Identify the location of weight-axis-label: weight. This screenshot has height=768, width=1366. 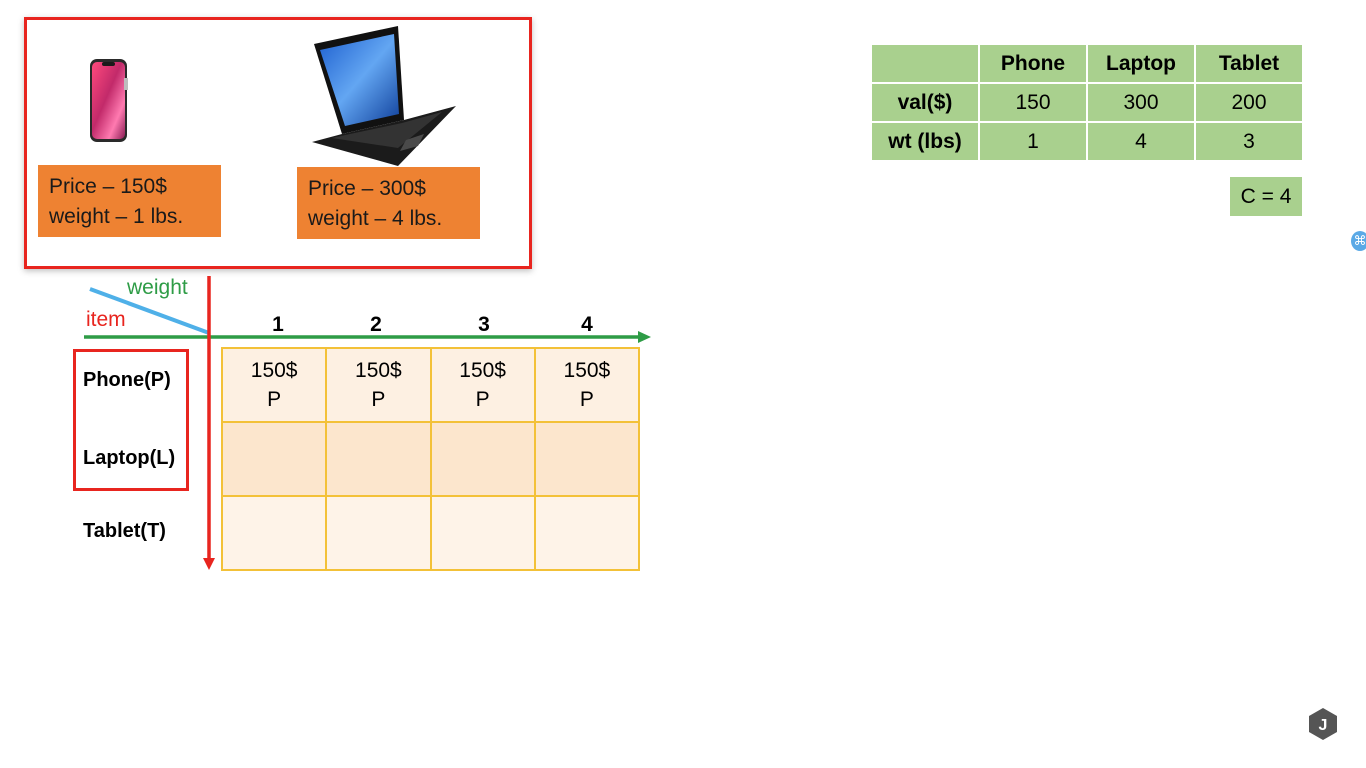
(157, 287).